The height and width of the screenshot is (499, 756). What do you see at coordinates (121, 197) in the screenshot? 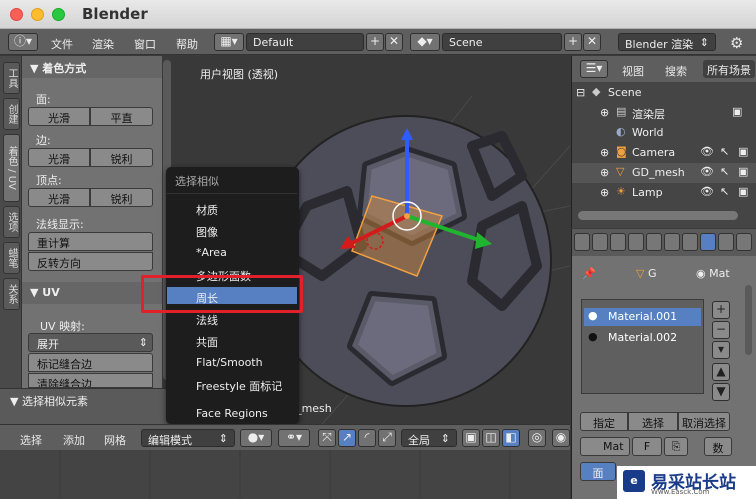
I see `vertex-sharp-button: 锐利` at bounding box center [121, 197].